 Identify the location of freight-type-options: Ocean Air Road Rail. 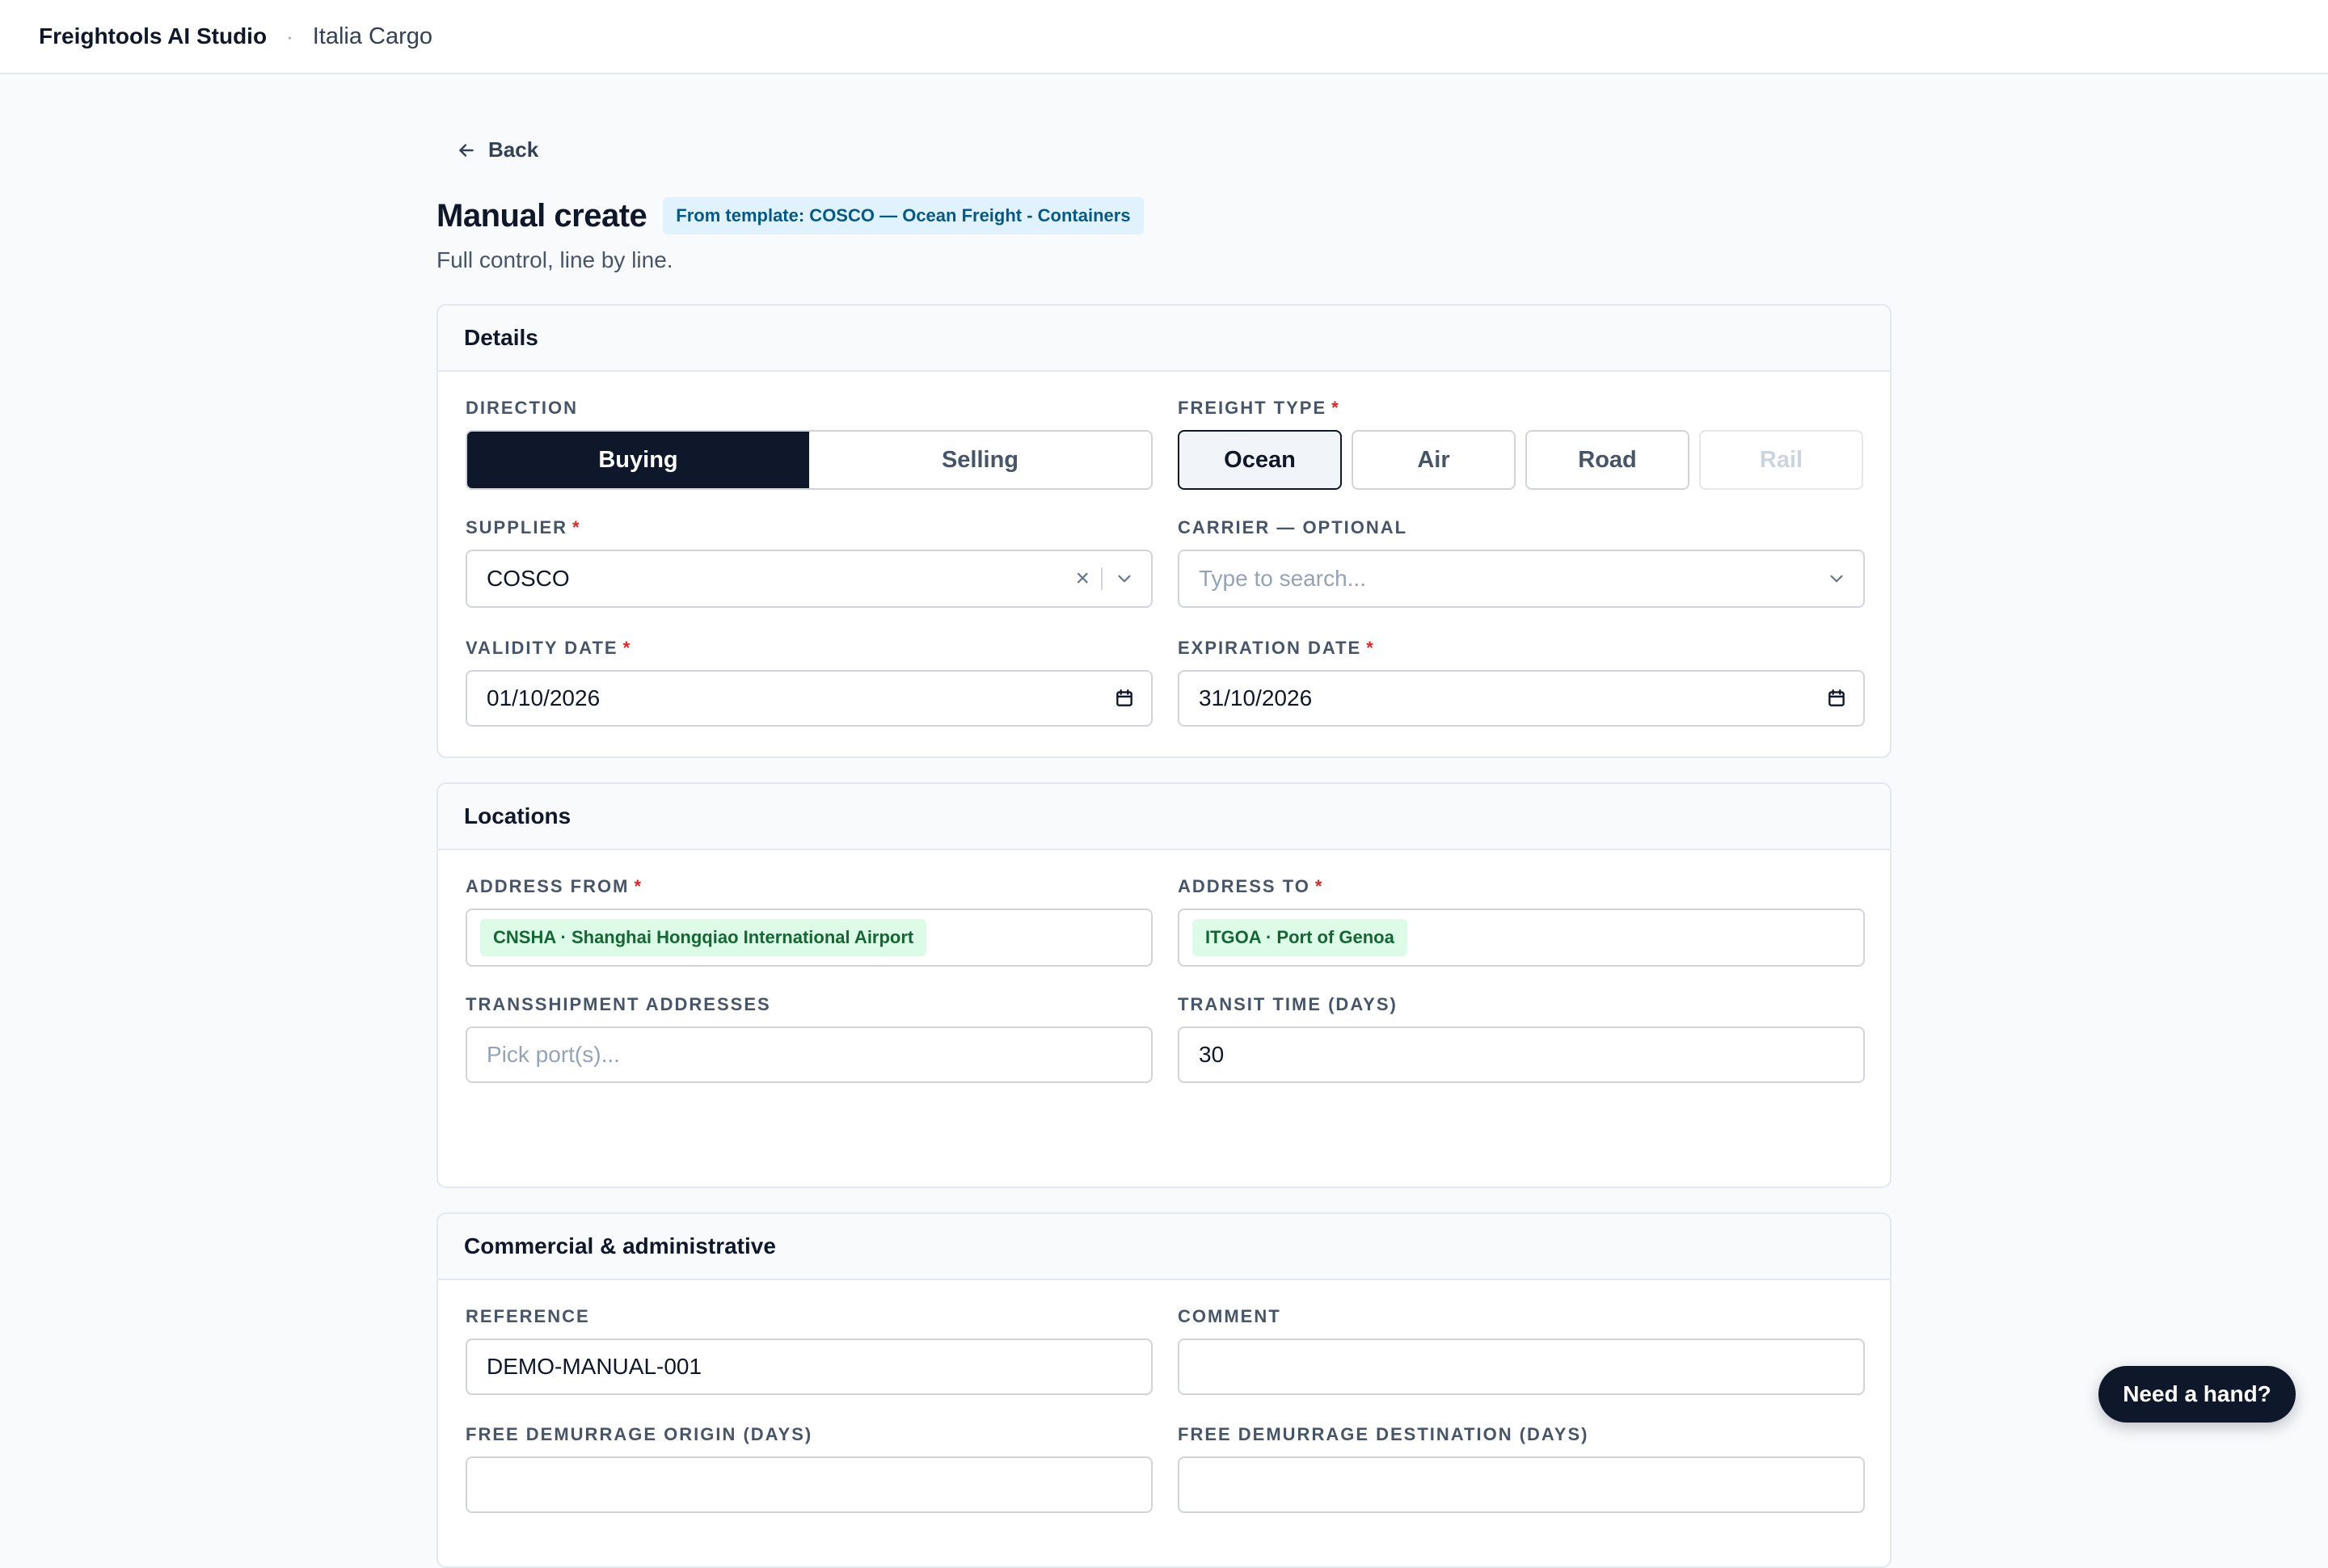
(1521, 460).